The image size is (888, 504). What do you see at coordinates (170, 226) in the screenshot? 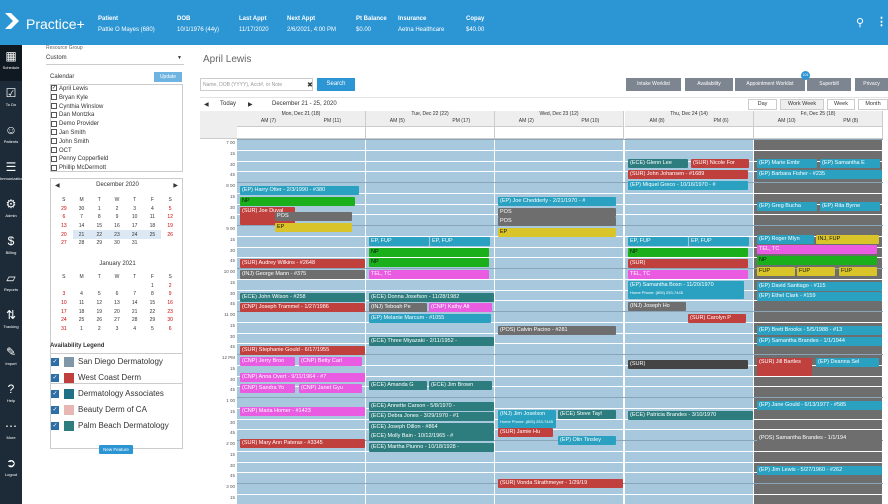
I see `calendar-day: 19` at bounding box center [170, 226].